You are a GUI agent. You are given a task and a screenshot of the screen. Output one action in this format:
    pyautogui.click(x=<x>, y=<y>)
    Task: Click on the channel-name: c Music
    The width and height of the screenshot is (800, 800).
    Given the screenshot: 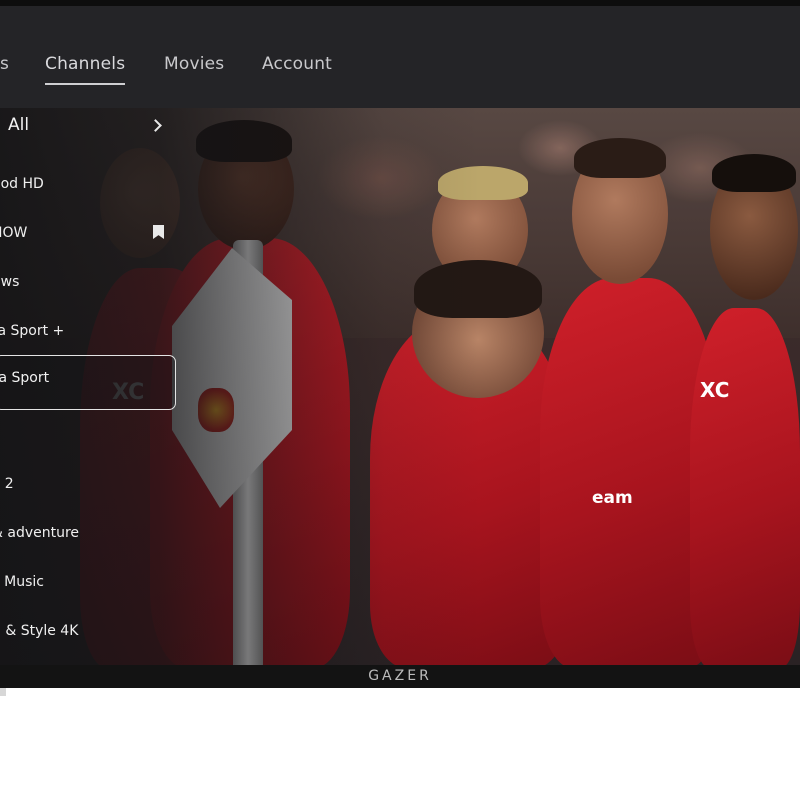 What is the action you would take?
    pyautogui.click(x=22, y=582)
    